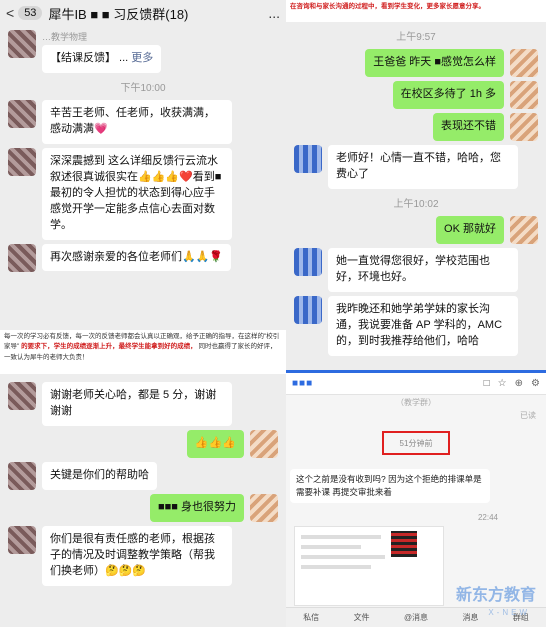  I want to click on timestamp: 上午9:57, so click(416, 37).